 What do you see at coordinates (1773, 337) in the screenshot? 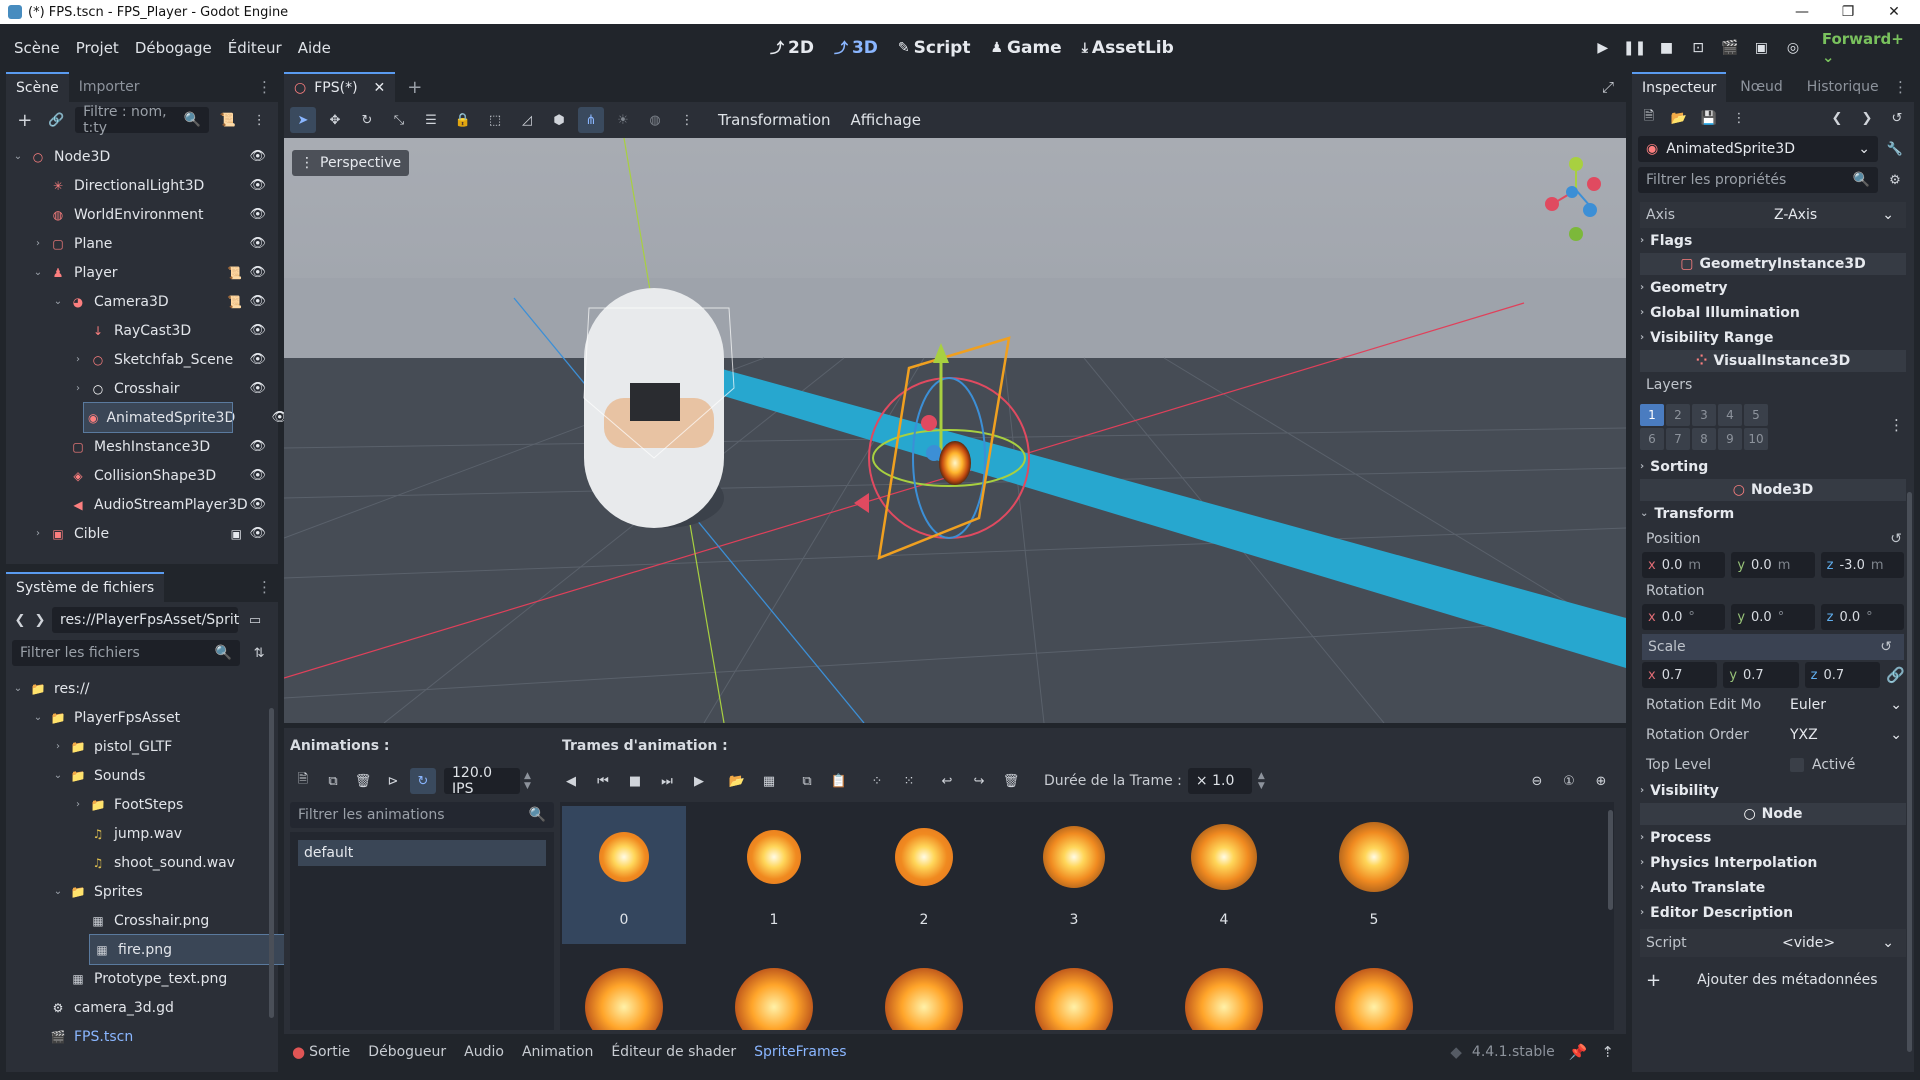
I see `section-visibility-range: › Visibility Range` at bounding box center [1773, 337].